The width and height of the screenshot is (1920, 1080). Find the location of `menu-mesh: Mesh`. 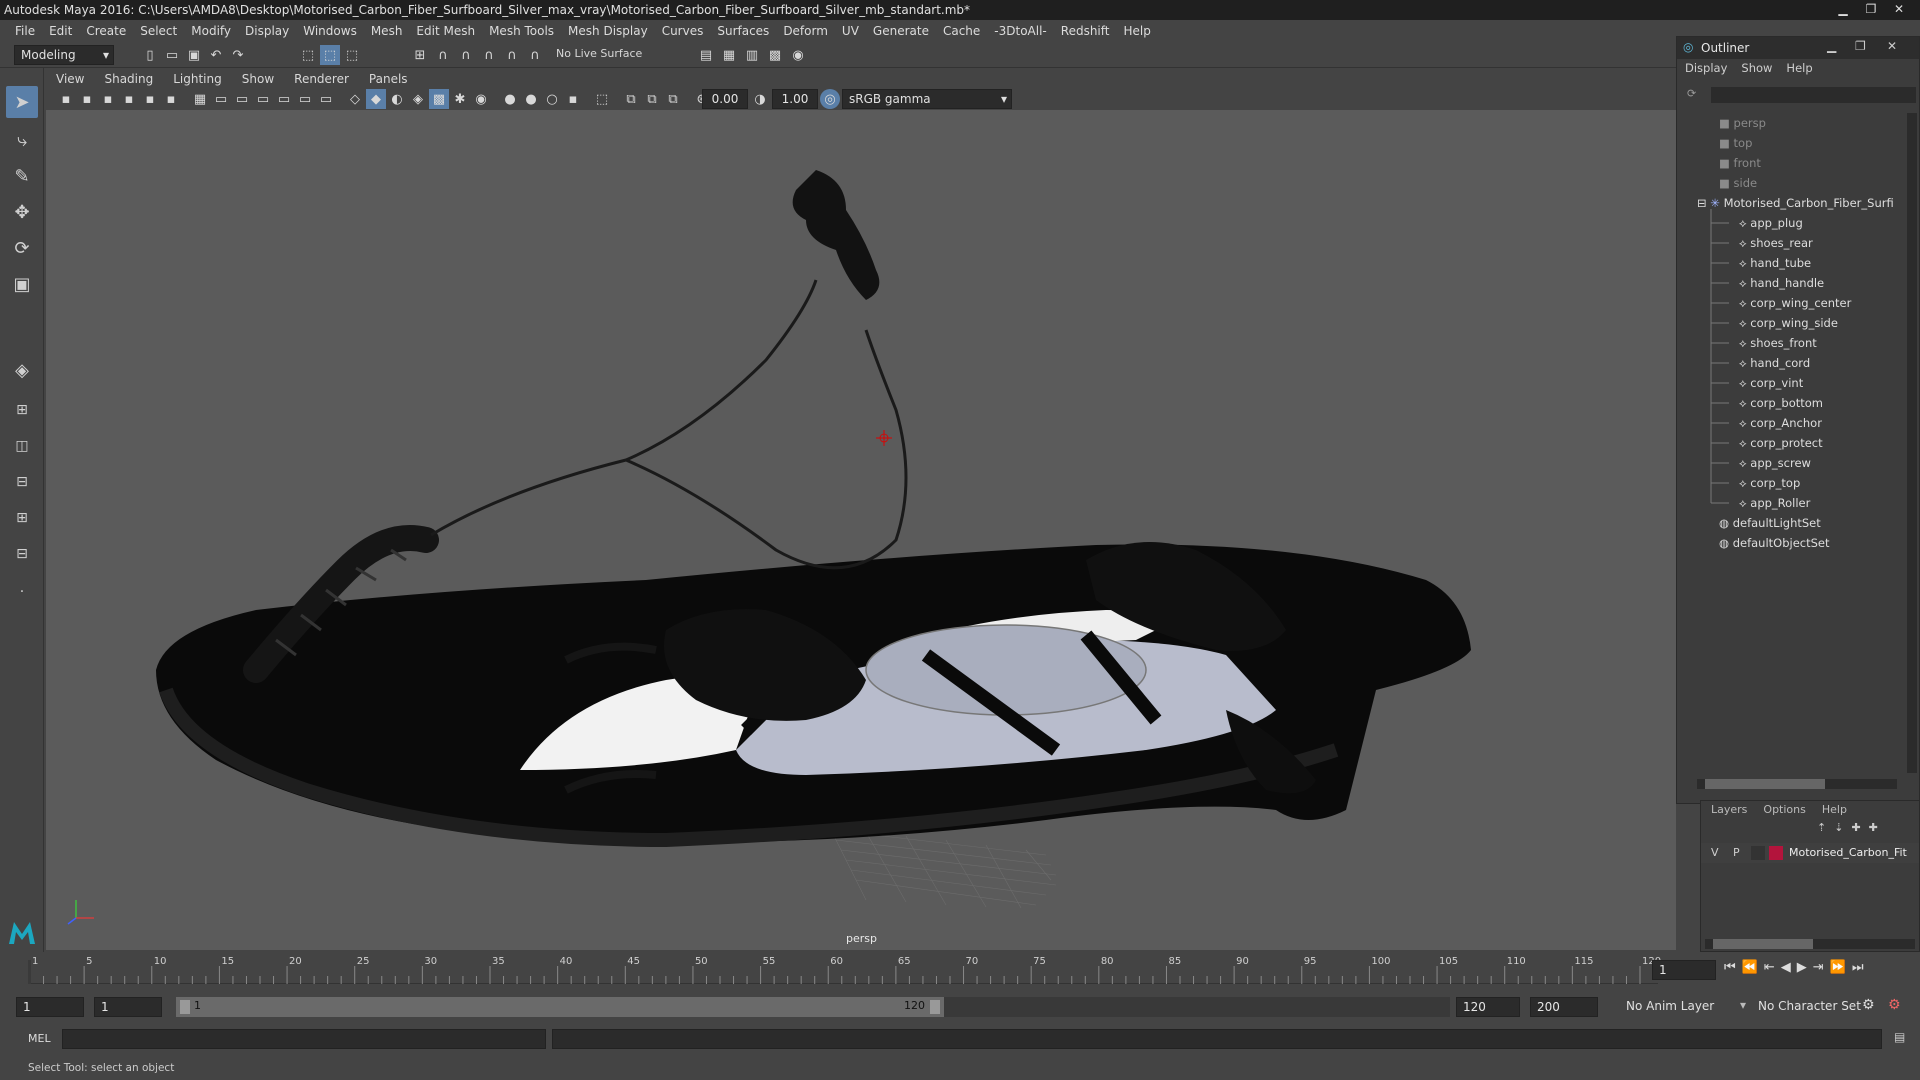

menu-mesh: Mesh is located at coordinates (387, 31).